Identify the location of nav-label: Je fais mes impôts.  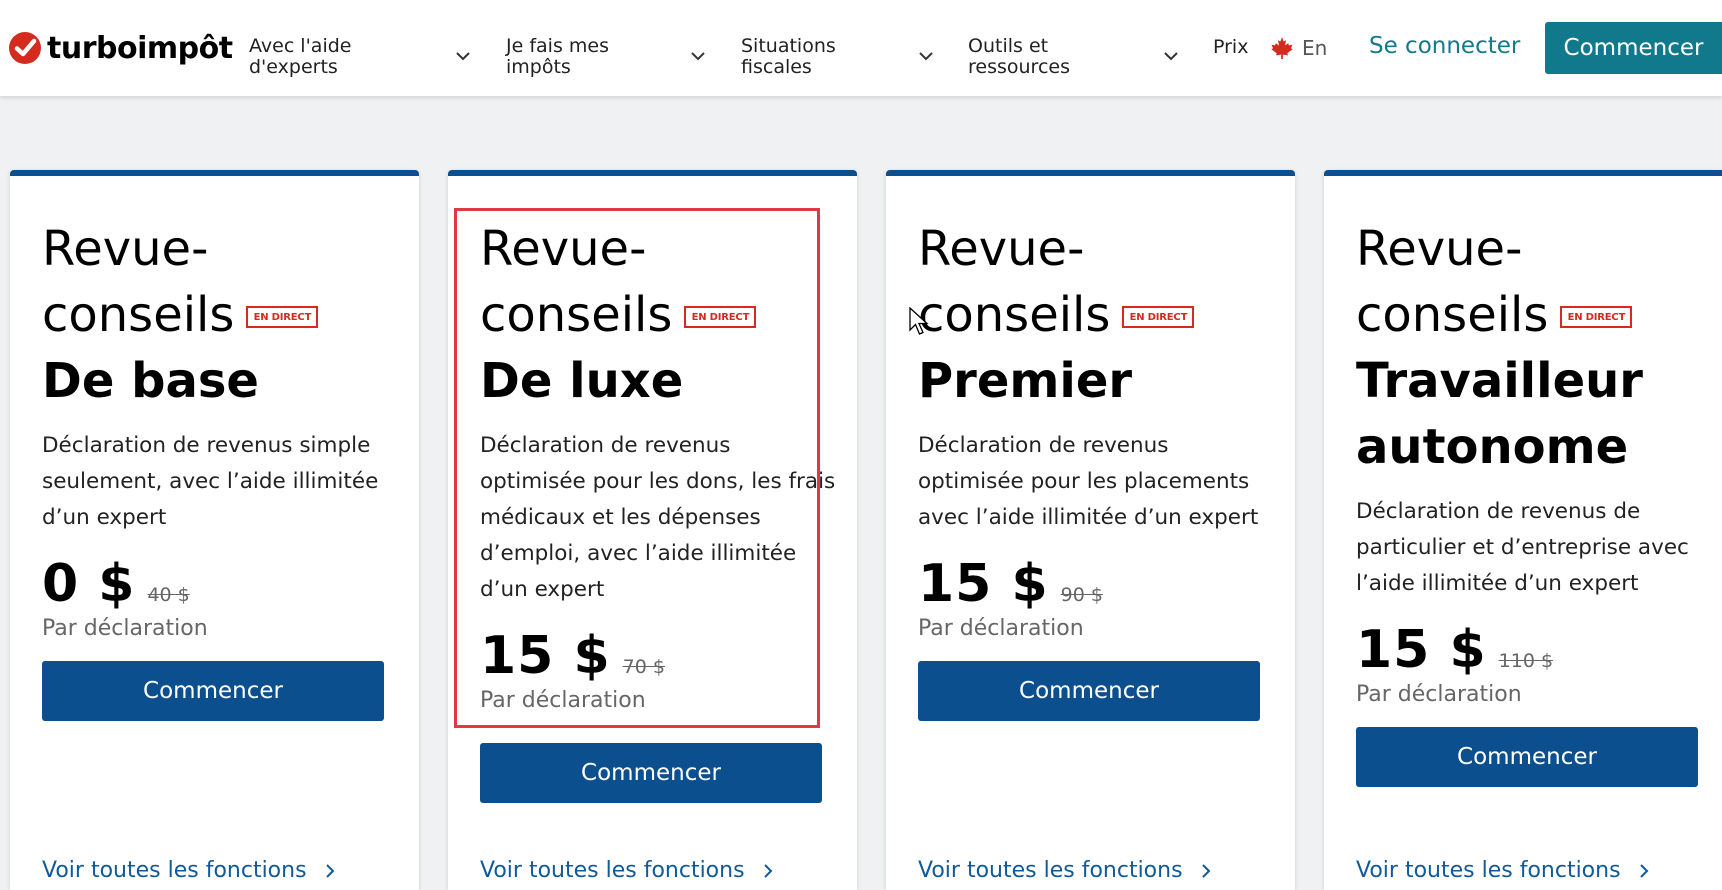
(557, 56).